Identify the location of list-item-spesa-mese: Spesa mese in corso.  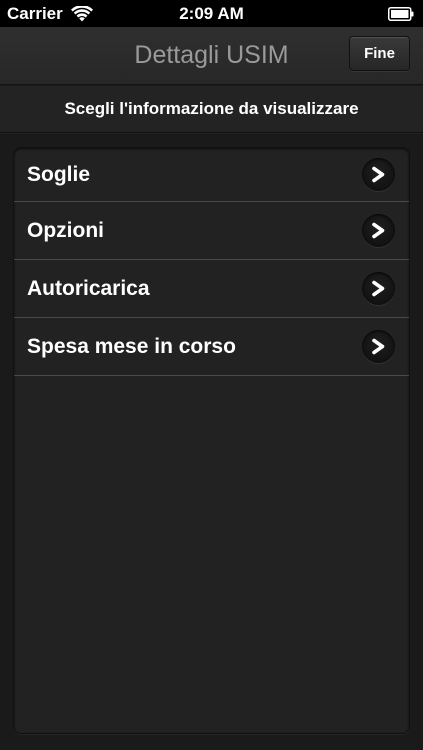
(211, 347).